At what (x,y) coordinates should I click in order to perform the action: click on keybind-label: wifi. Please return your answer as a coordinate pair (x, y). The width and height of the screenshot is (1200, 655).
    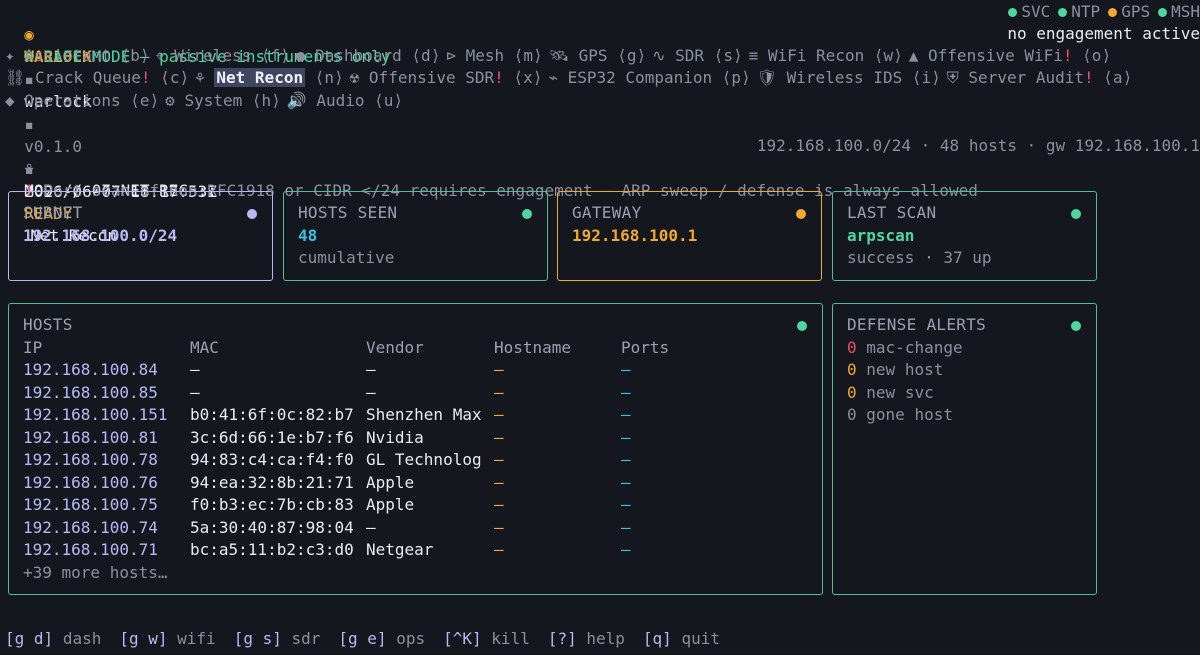
    Looking at the image, I should click on (196, 638).